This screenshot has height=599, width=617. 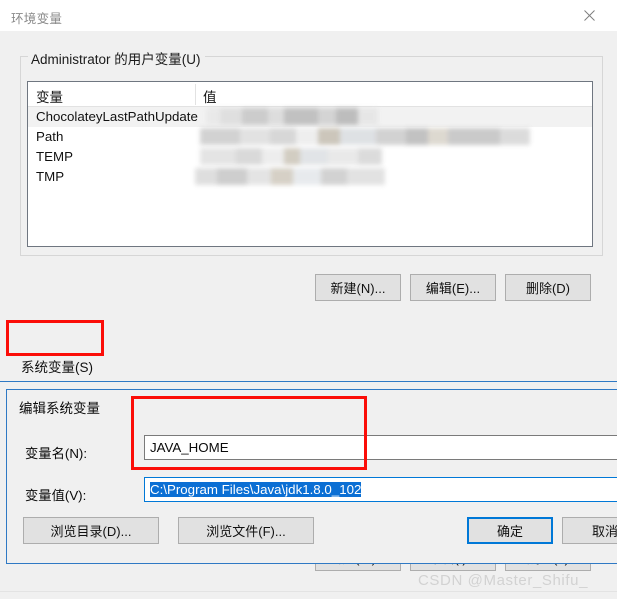 I want to click on variable-name-cell: TEMP, so click(x=54, y=156).